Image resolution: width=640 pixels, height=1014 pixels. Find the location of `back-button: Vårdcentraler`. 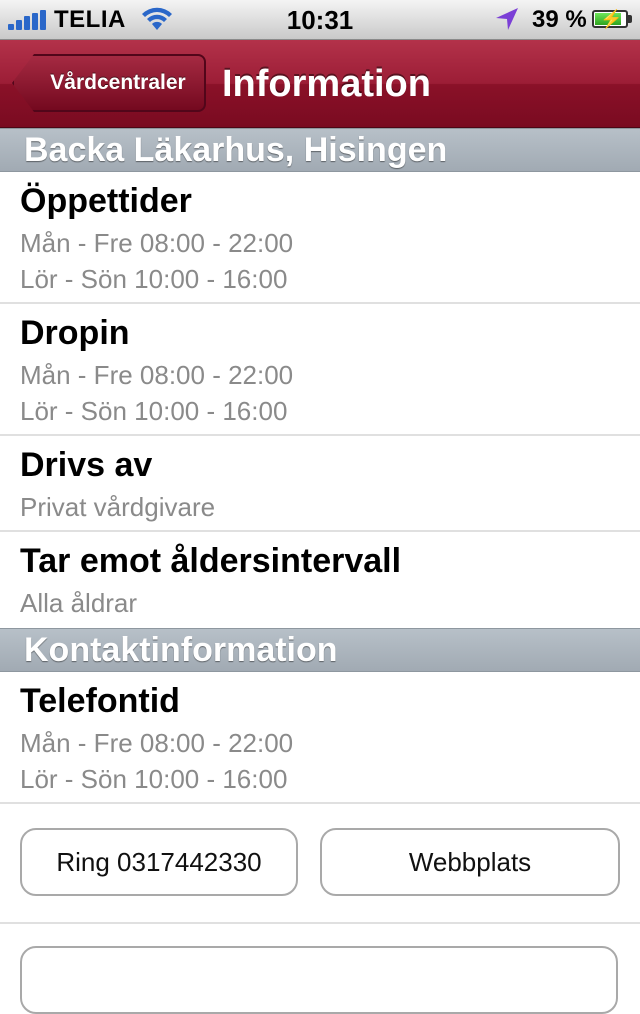

back-button: Vårdcentraler is located at coordinates (109, 83).